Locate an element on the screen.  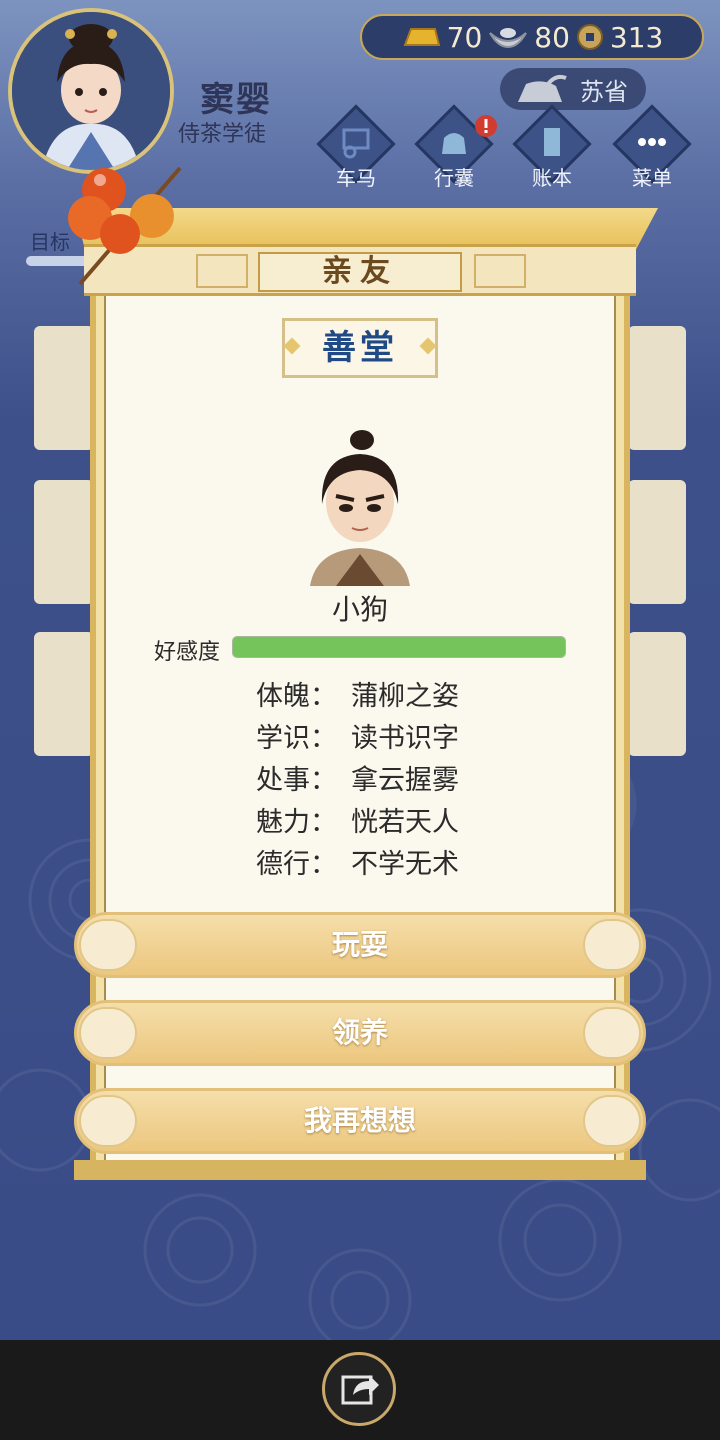
menu-icon is located at coordinates (652, 142).